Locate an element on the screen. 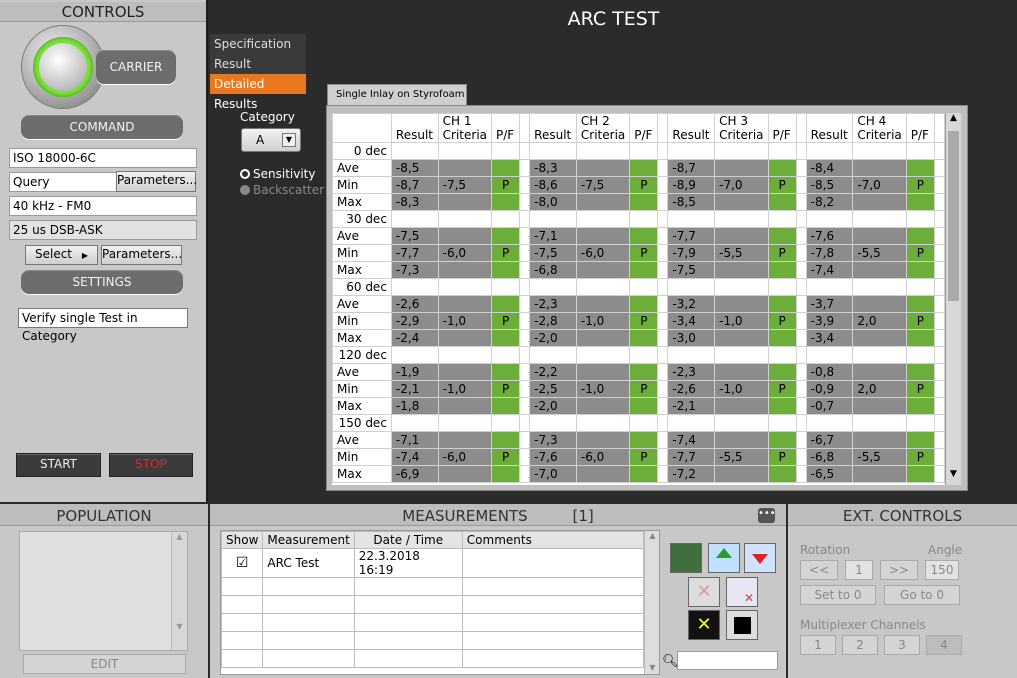 This screenshot has height=678, width=1017. start-button: START is located at coordinates (58, 465).